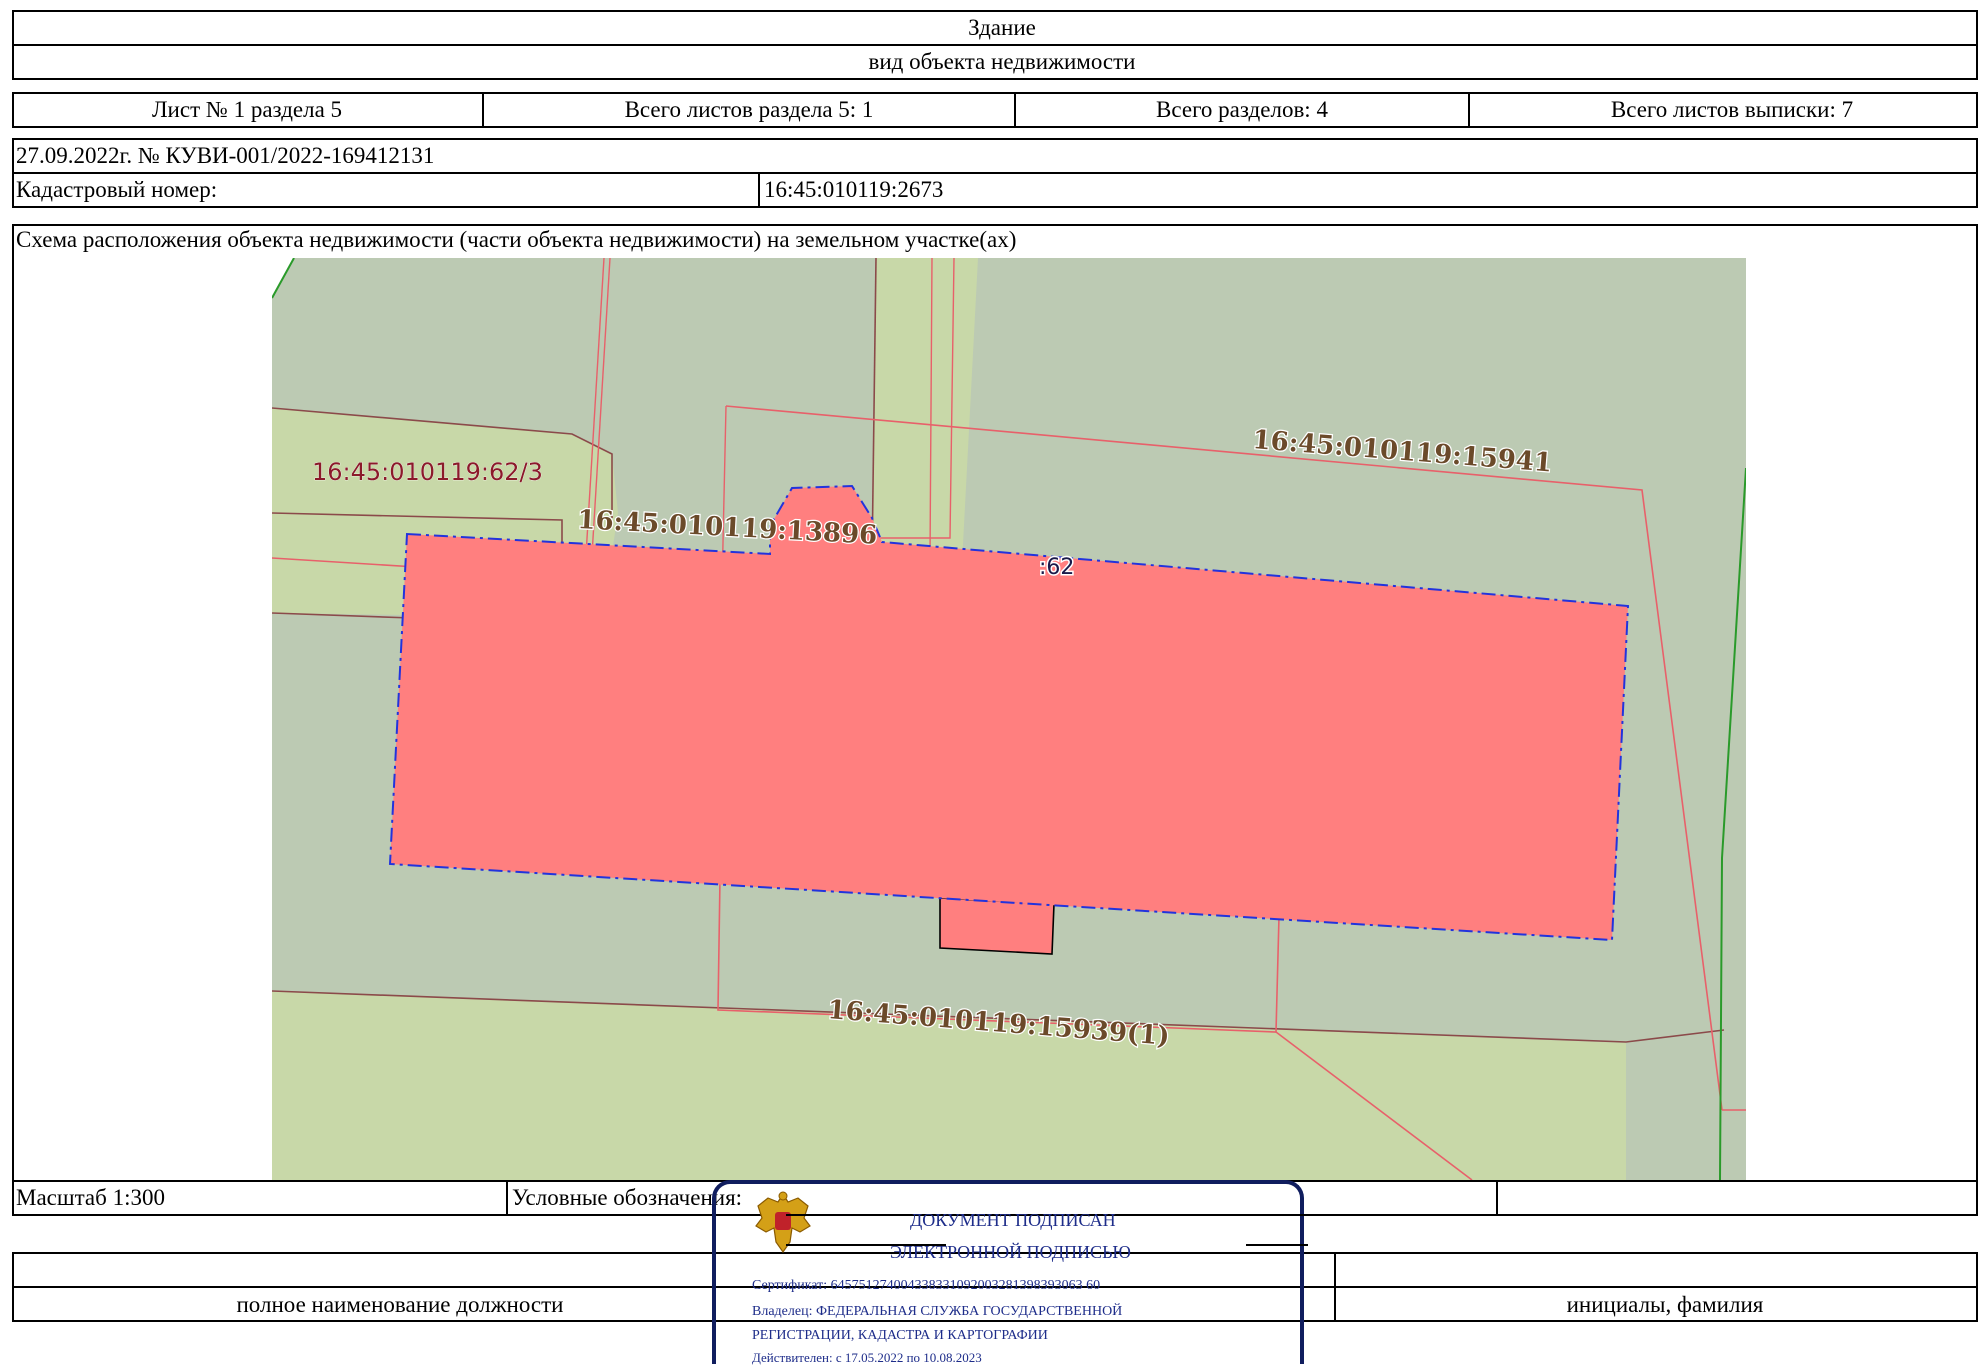  What do you see at coordinates (117, 189) in the screenshot?
I see `cadastral-label: Кадастровый номер:` at bounding box center [117, 189].